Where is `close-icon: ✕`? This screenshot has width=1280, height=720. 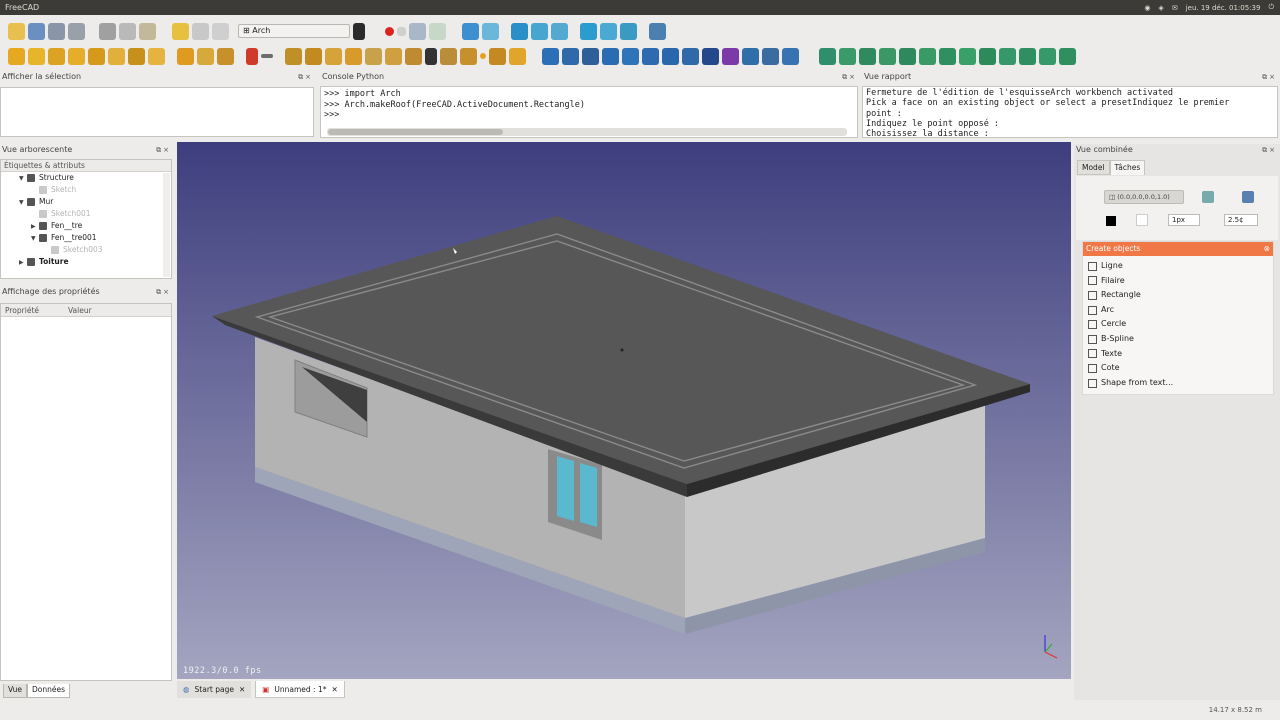
close-icon: ✕ is located at coordinates (334, 689).